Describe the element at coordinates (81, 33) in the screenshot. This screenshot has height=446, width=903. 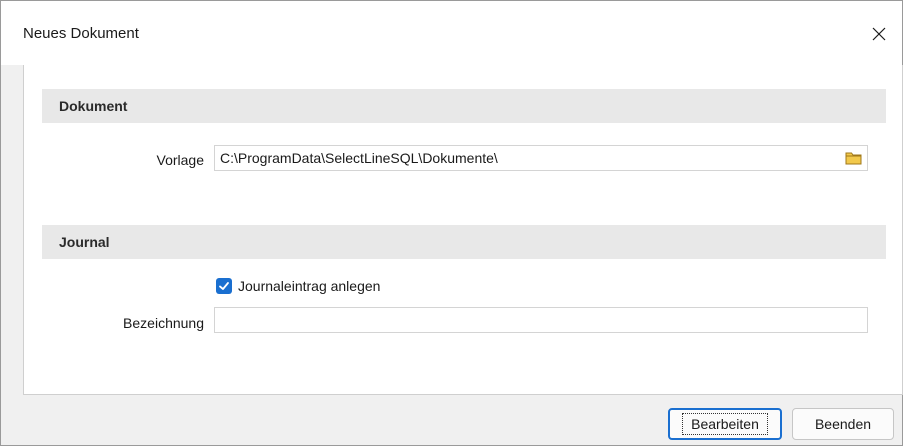
I see `window-title: Neues Dokument` at that location.